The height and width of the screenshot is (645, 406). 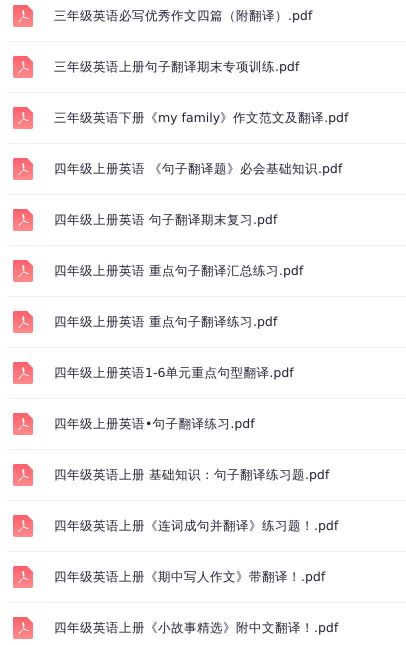 I want to click on file-name: 四年级上册英语 句子翻译期末复习.pdf, so click(x=166, y=220).